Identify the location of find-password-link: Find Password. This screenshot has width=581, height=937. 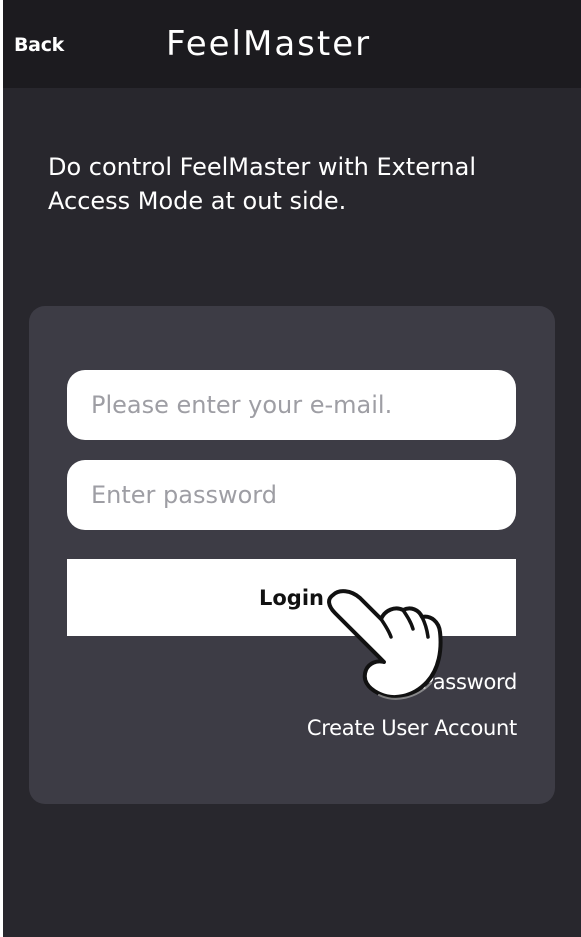
(445, 682).